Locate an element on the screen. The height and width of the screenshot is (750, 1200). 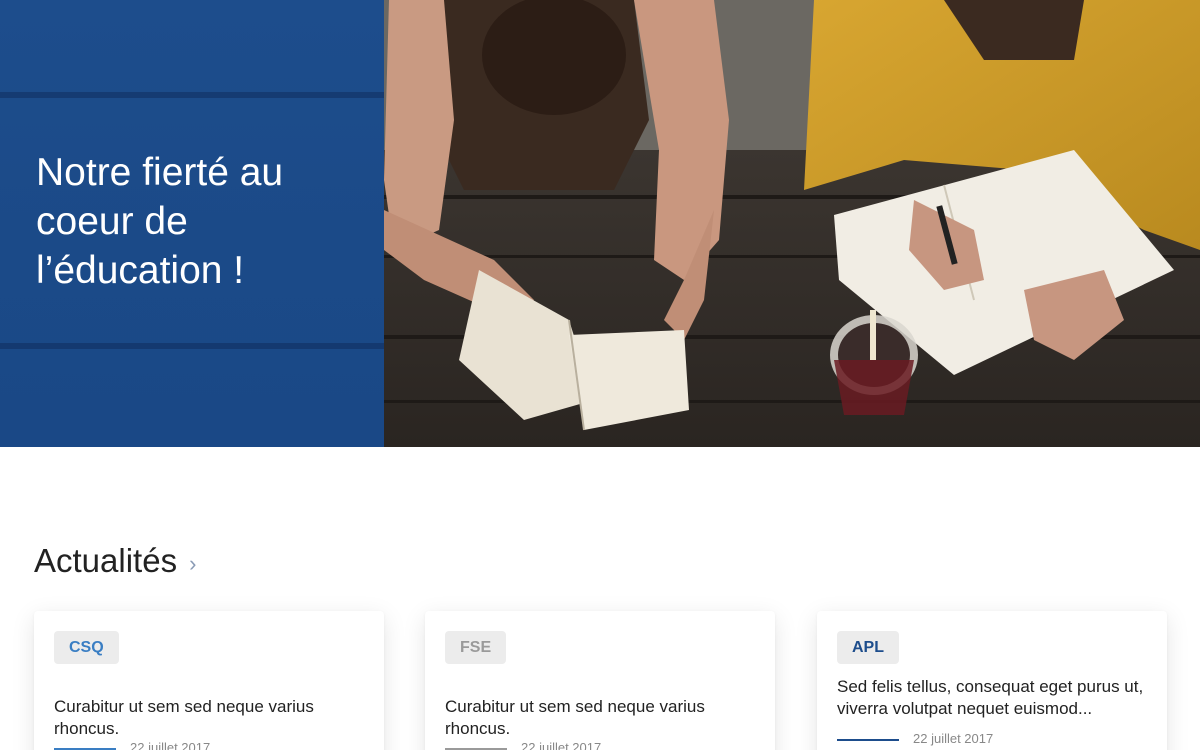
news-section-heading: Actualités › is located at coordinates (115, 561).